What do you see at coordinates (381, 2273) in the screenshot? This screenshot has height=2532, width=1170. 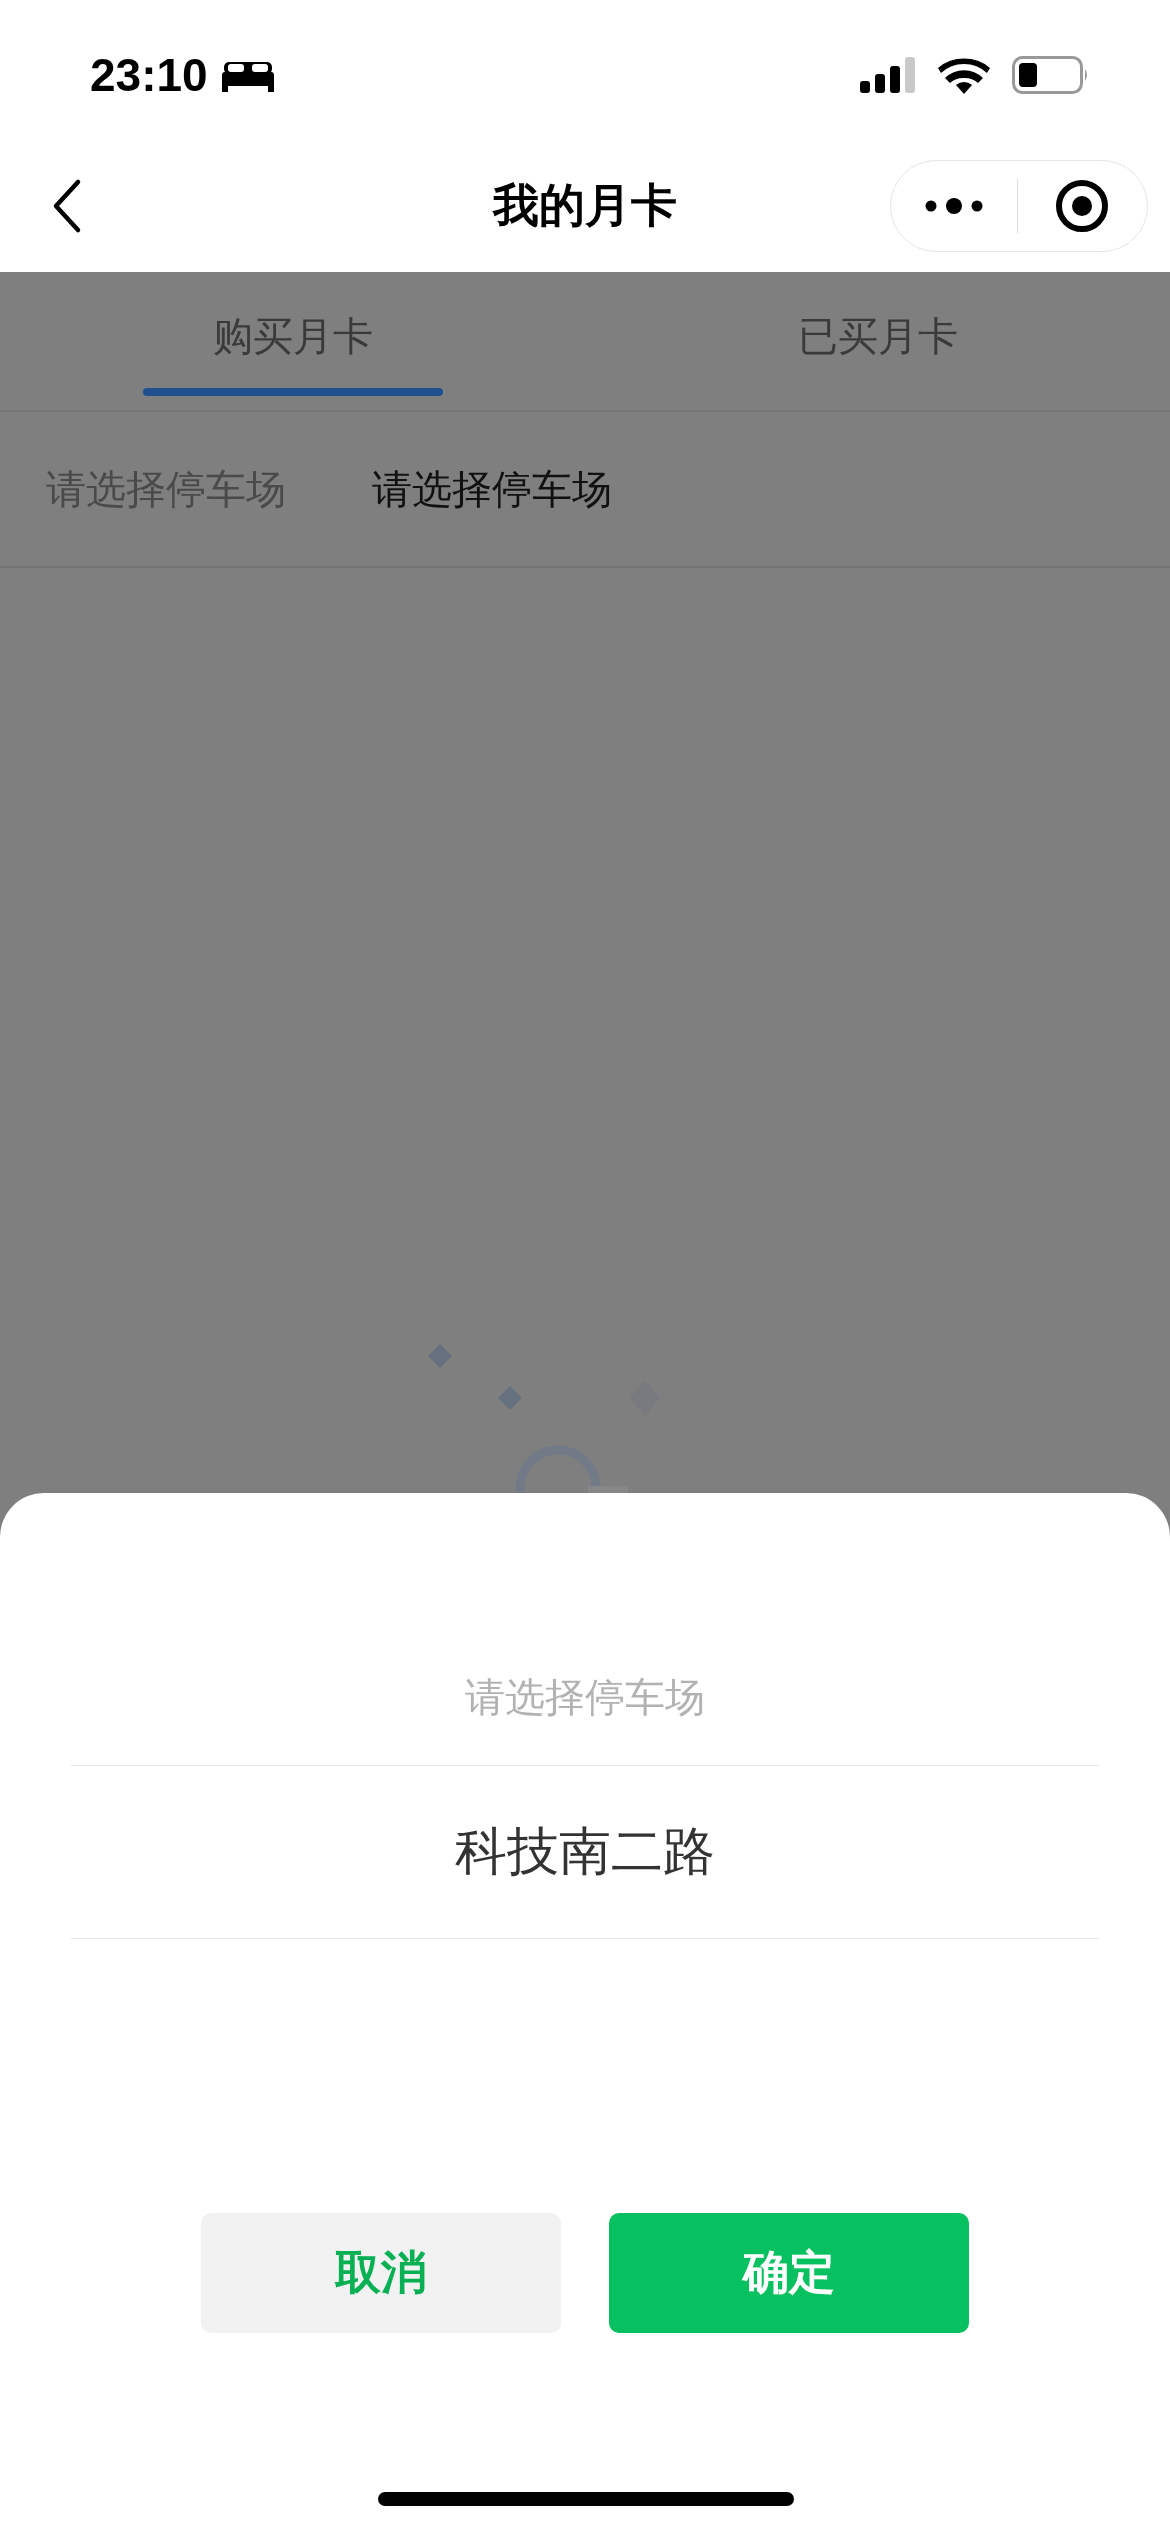 I see `cancel-button: 取消` at bounding box center [381, 2273].